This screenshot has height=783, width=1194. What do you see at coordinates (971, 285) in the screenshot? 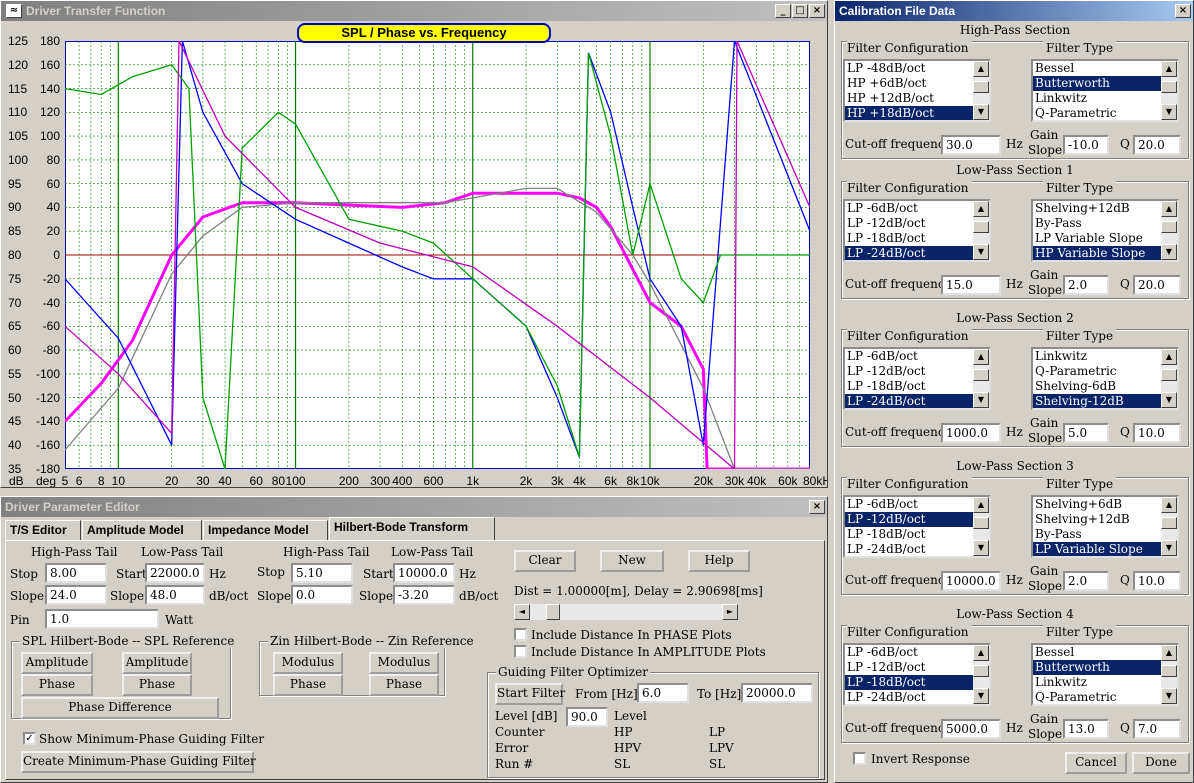
I see `low-pass-1-cutoff-input: 15.0` at bounding box center [971, 285].